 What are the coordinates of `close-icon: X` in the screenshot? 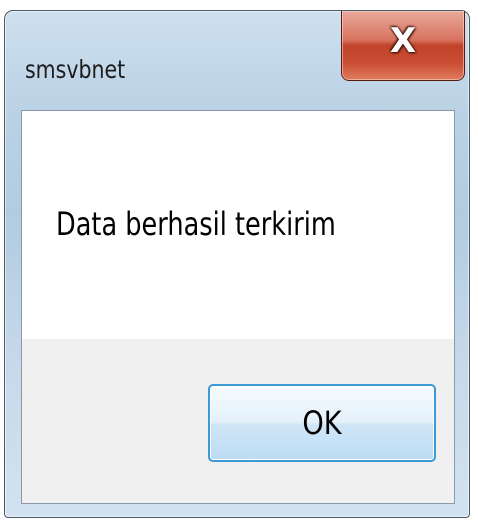 It's located at (403, 41).